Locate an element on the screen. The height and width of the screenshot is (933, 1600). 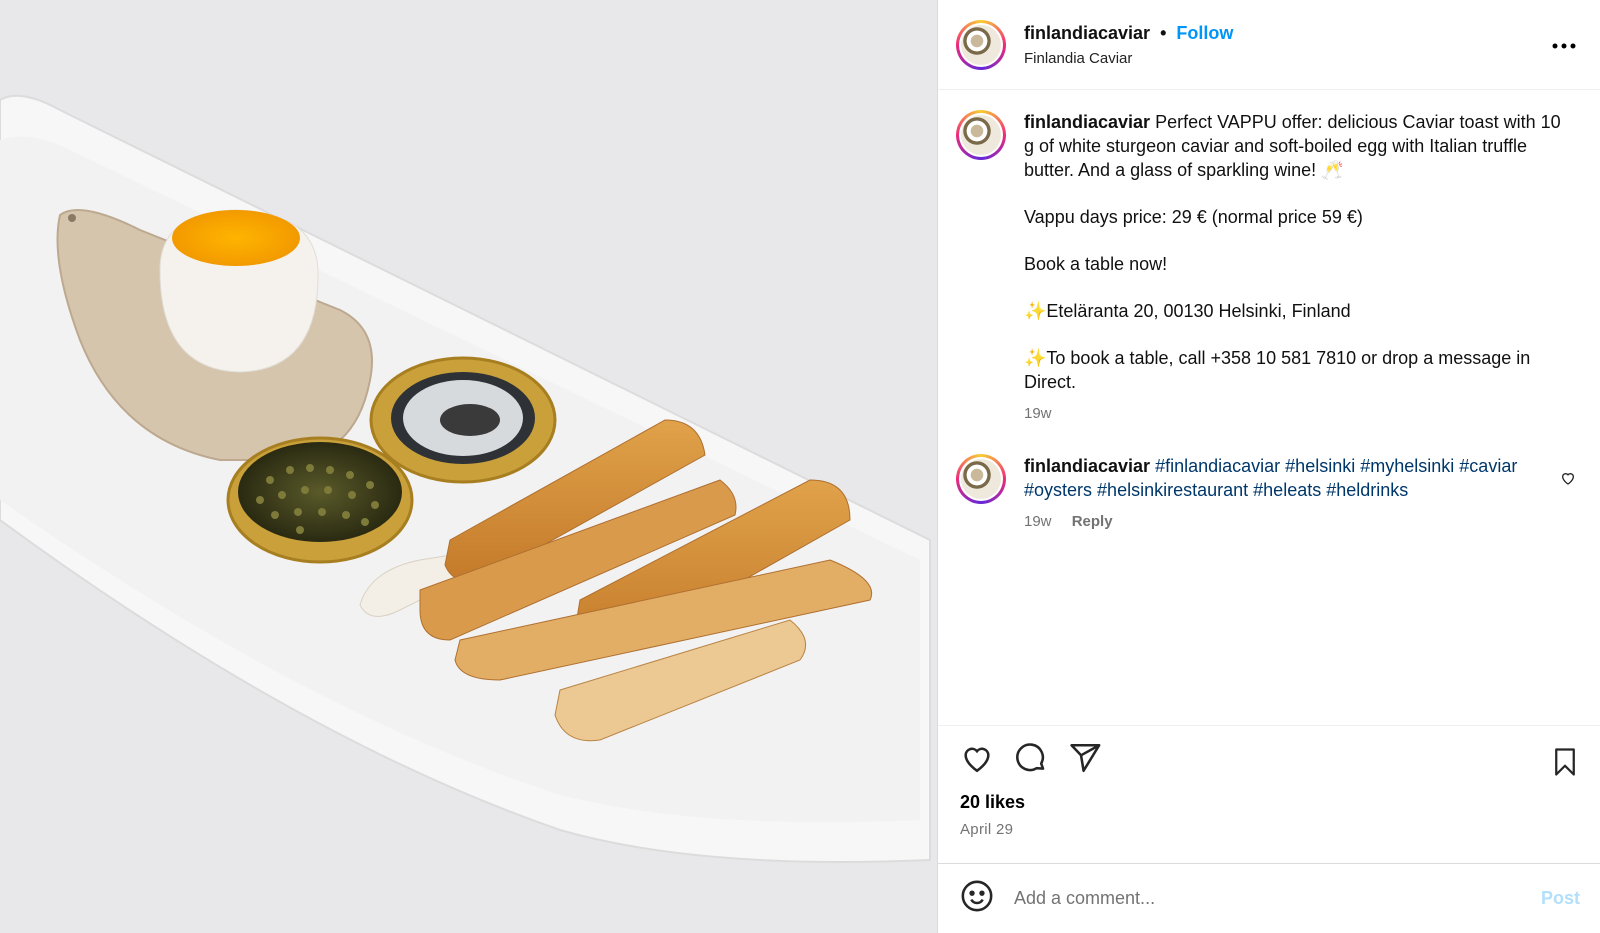
caption-text-4: ✨Eteläranta 20, 00130 Helsinki, Finland is located at coordinates (1187, 311).